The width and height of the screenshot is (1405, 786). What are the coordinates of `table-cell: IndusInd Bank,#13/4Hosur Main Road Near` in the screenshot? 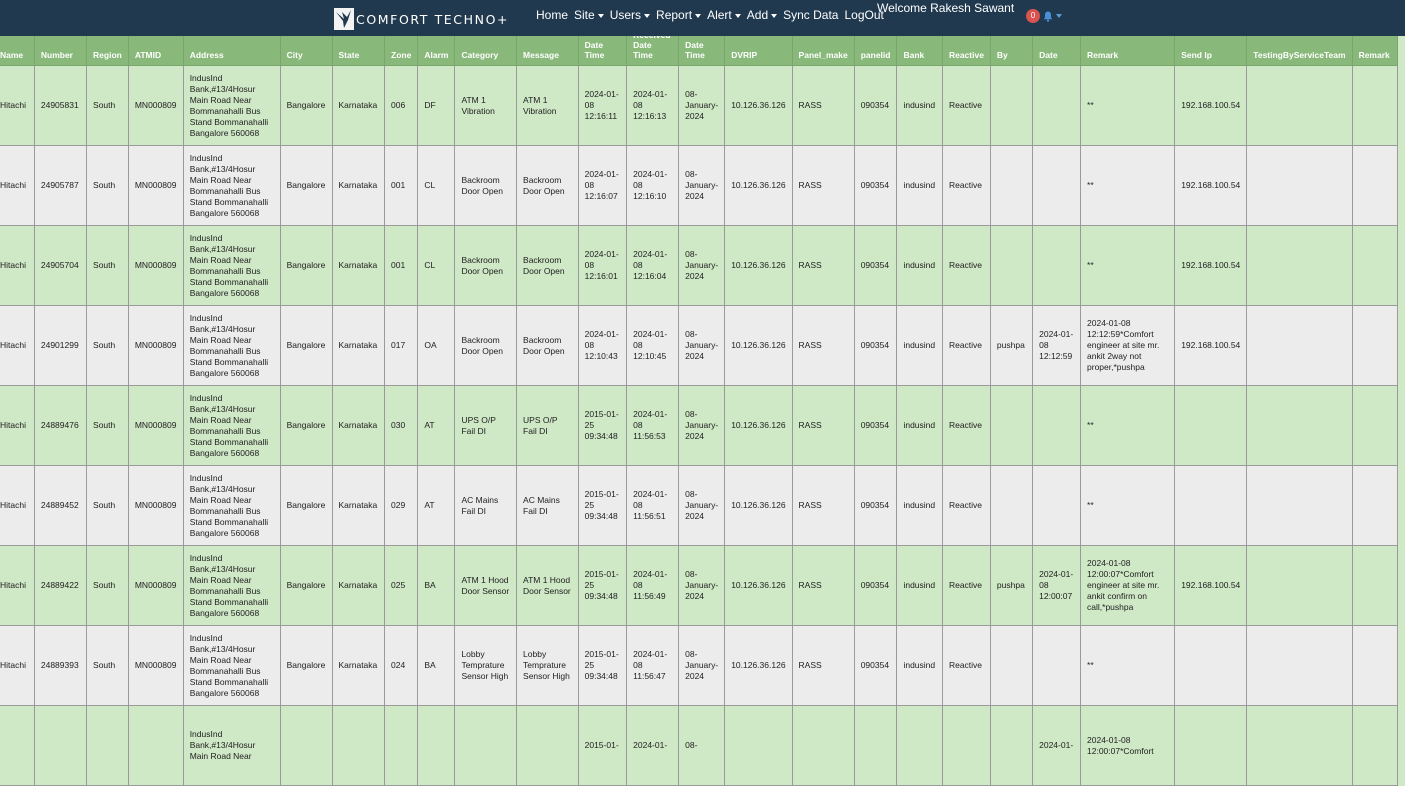 It's located at (231, 745).